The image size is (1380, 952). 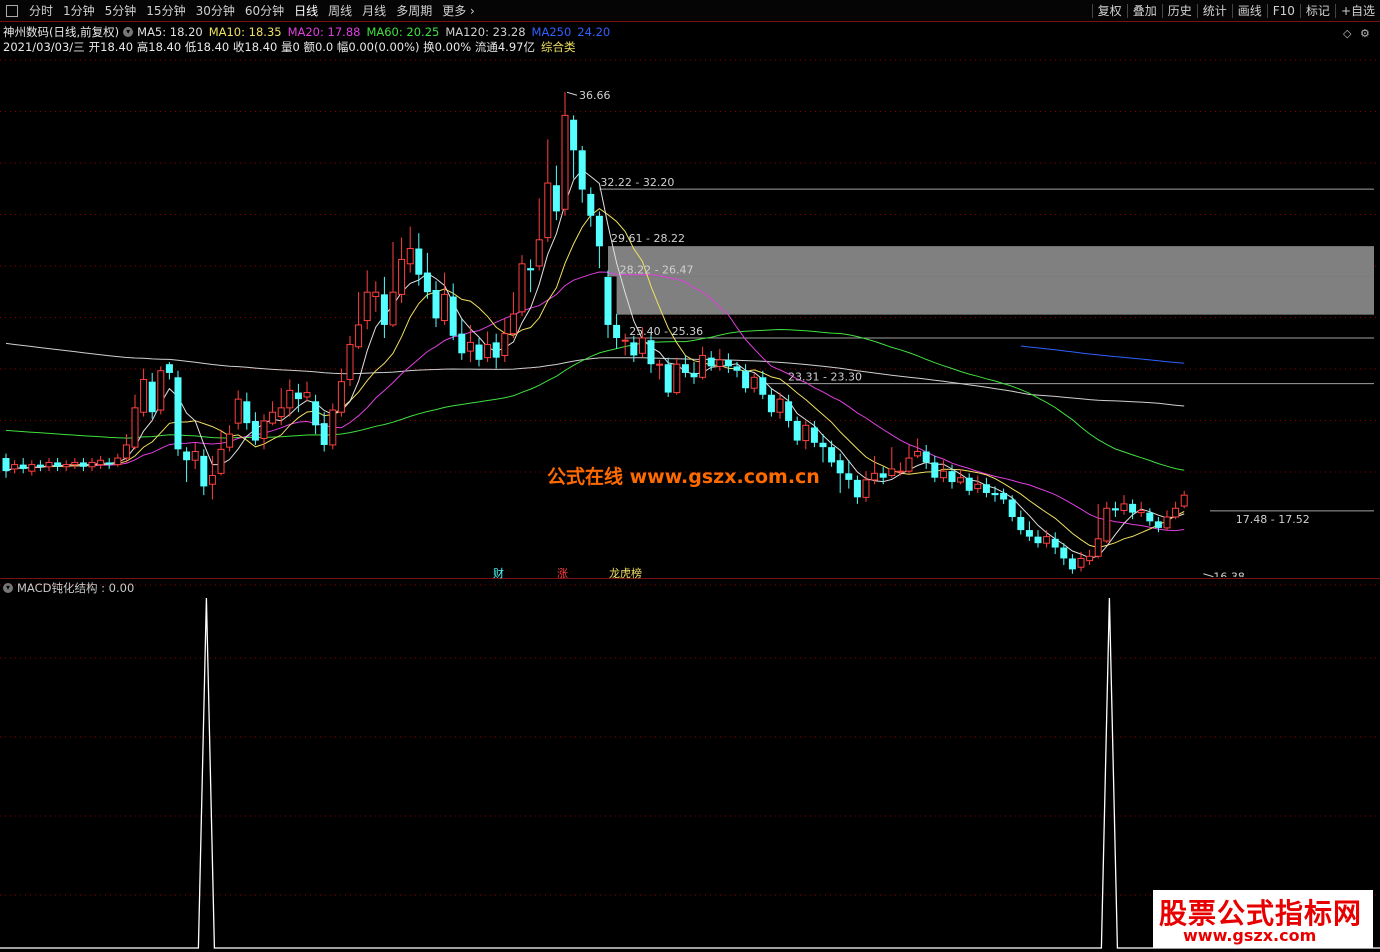 What do you see at coordinates (245, 32) in the screenshot?
I see `ma-legend-item-1: MA10: 18.35` at bounding box center [245, 32].